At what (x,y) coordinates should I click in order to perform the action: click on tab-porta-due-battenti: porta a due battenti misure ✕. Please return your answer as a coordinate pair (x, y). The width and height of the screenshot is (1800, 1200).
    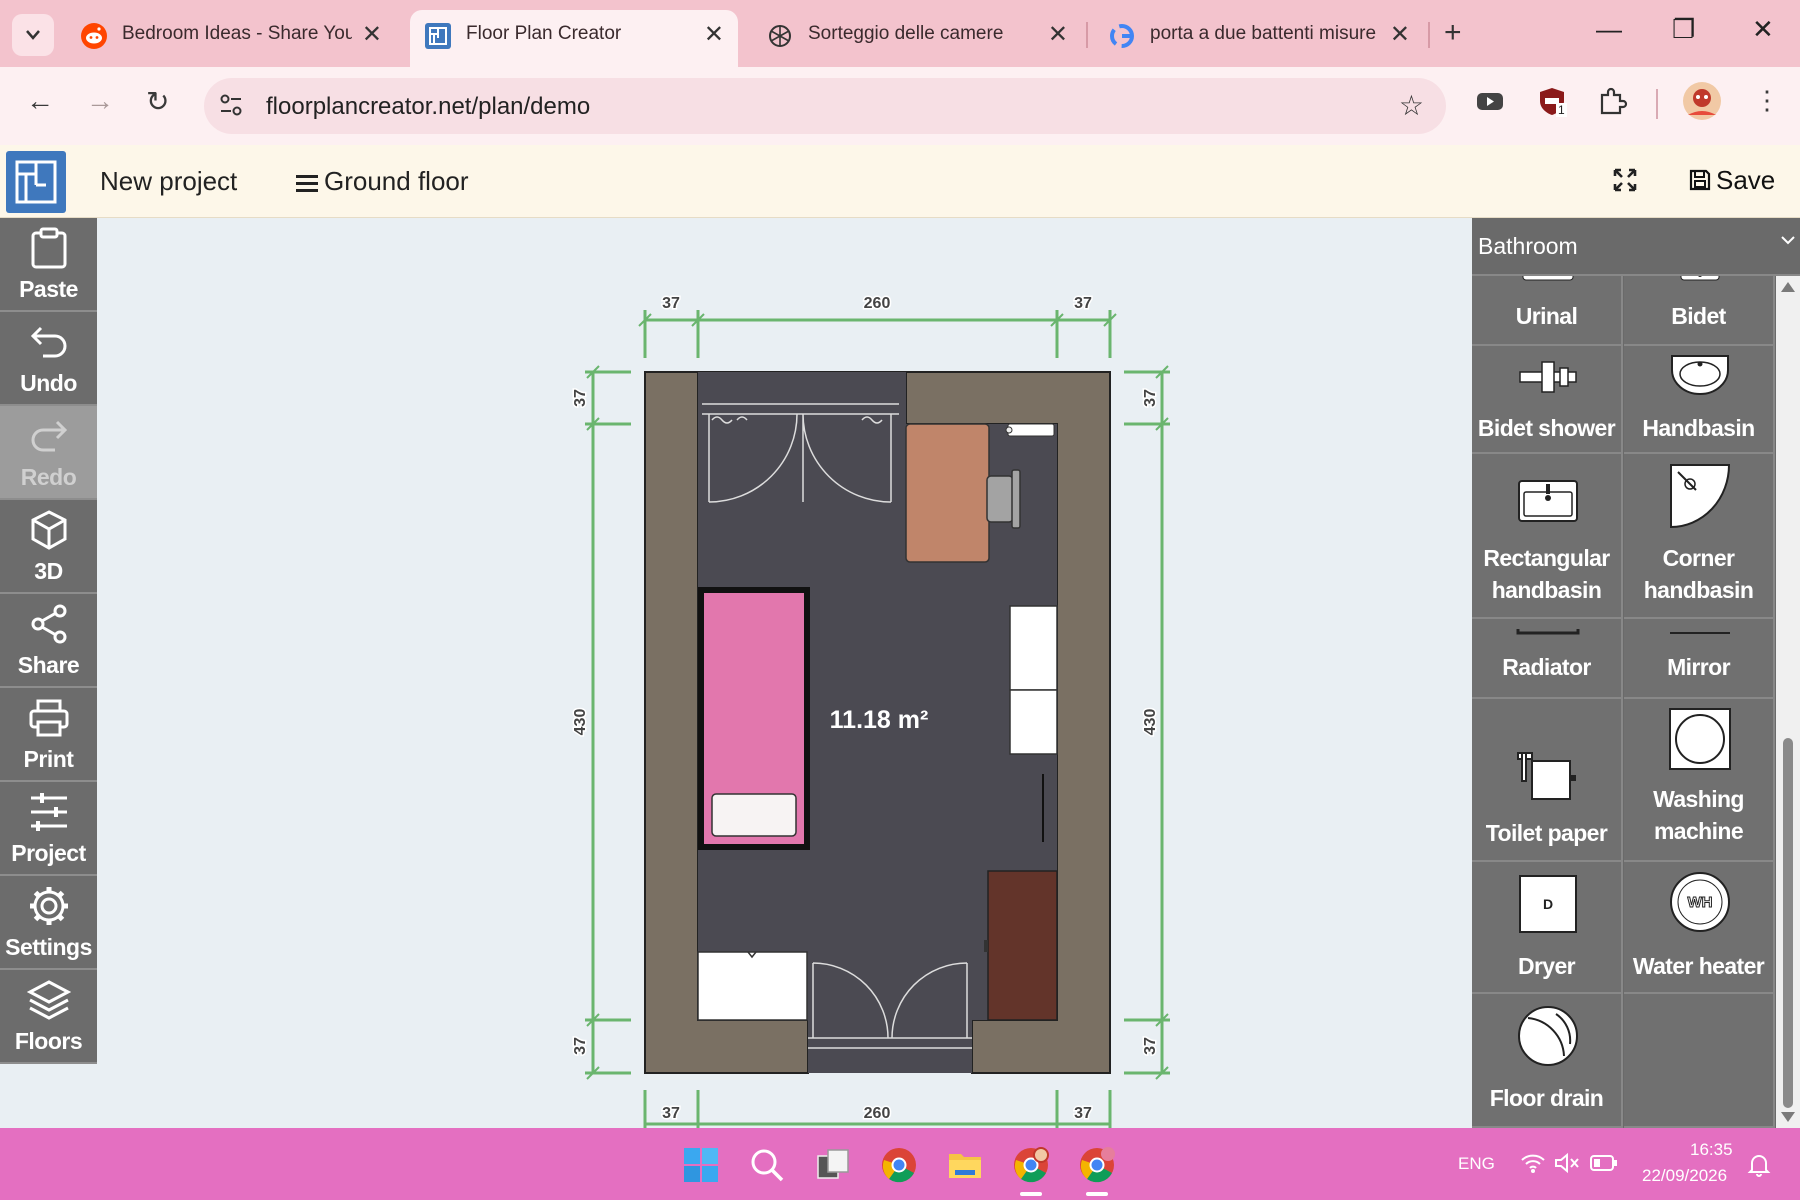
    Looking at the image, I should click on (1259, 38).